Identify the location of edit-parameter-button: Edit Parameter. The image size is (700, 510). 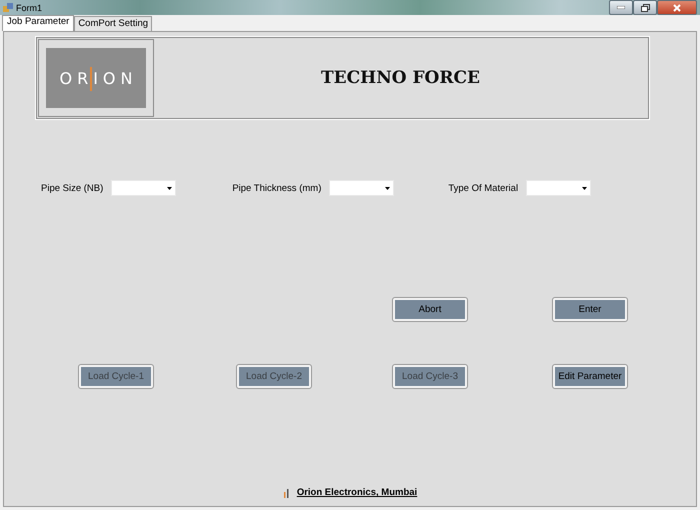
(590, 376).